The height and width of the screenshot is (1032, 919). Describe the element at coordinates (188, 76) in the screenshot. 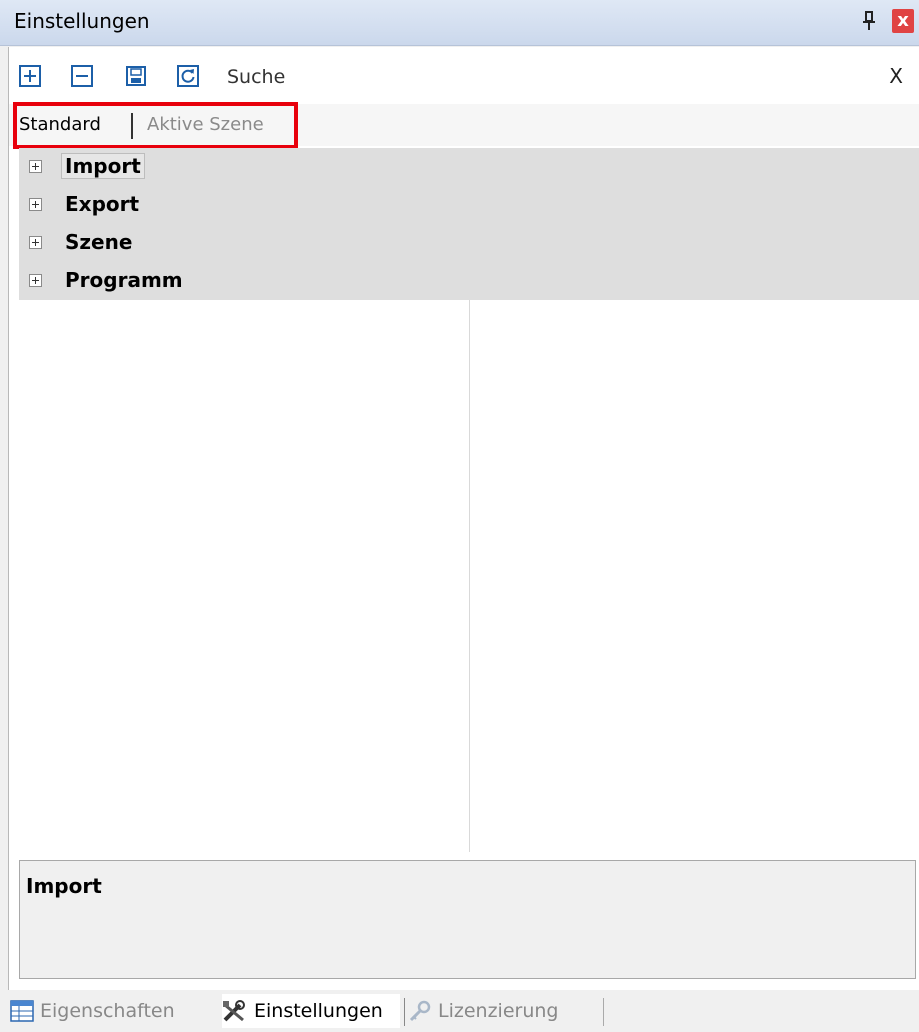

I see `refresh-icon` at that location.